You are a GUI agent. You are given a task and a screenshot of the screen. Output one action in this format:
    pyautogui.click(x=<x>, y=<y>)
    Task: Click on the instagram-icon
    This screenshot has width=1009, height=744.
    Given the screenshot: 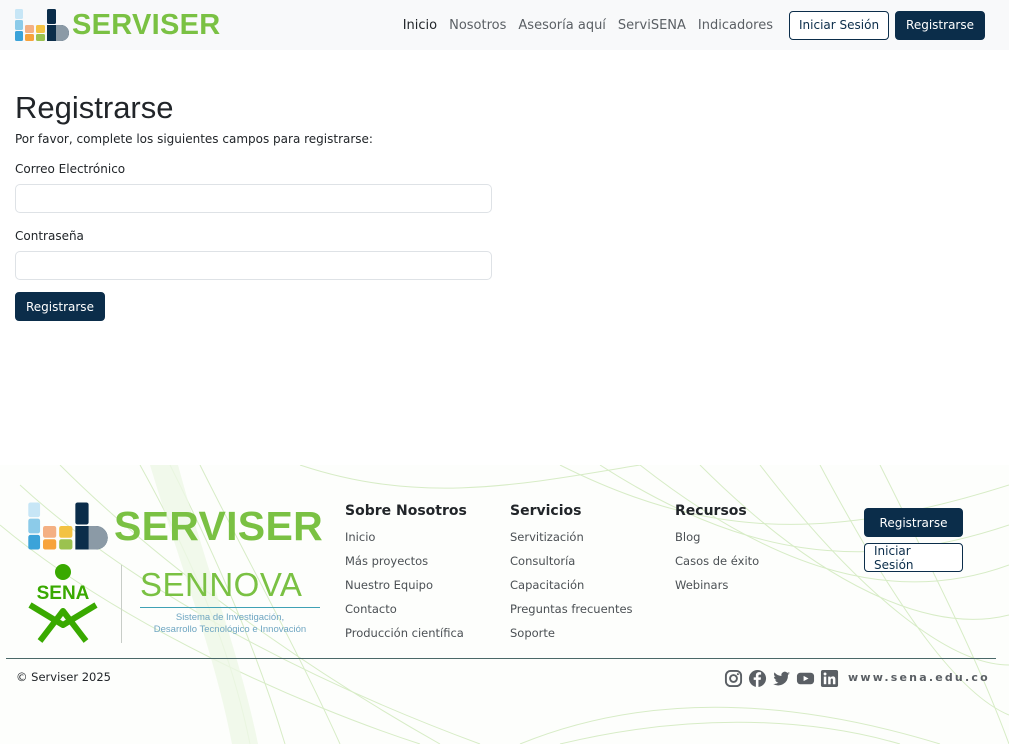 What is the action you would take?
    pyautogui.click(x=733, y=678)
    